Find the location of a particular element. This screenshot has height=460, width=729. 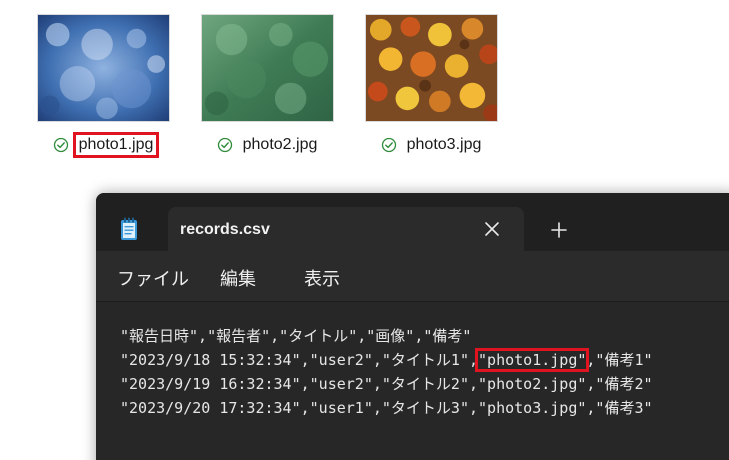

menu-view: 表示 is located at coordinates (322, 278).